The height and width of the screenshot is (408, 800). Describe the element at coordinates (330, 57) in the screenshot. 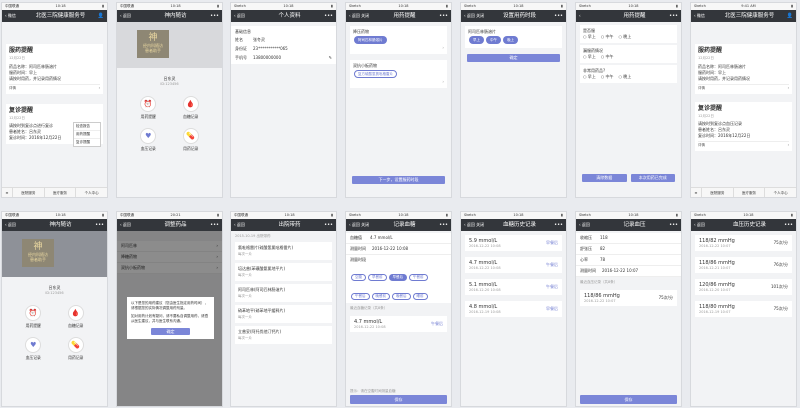

I see `edit-icon: ✎` at that location.